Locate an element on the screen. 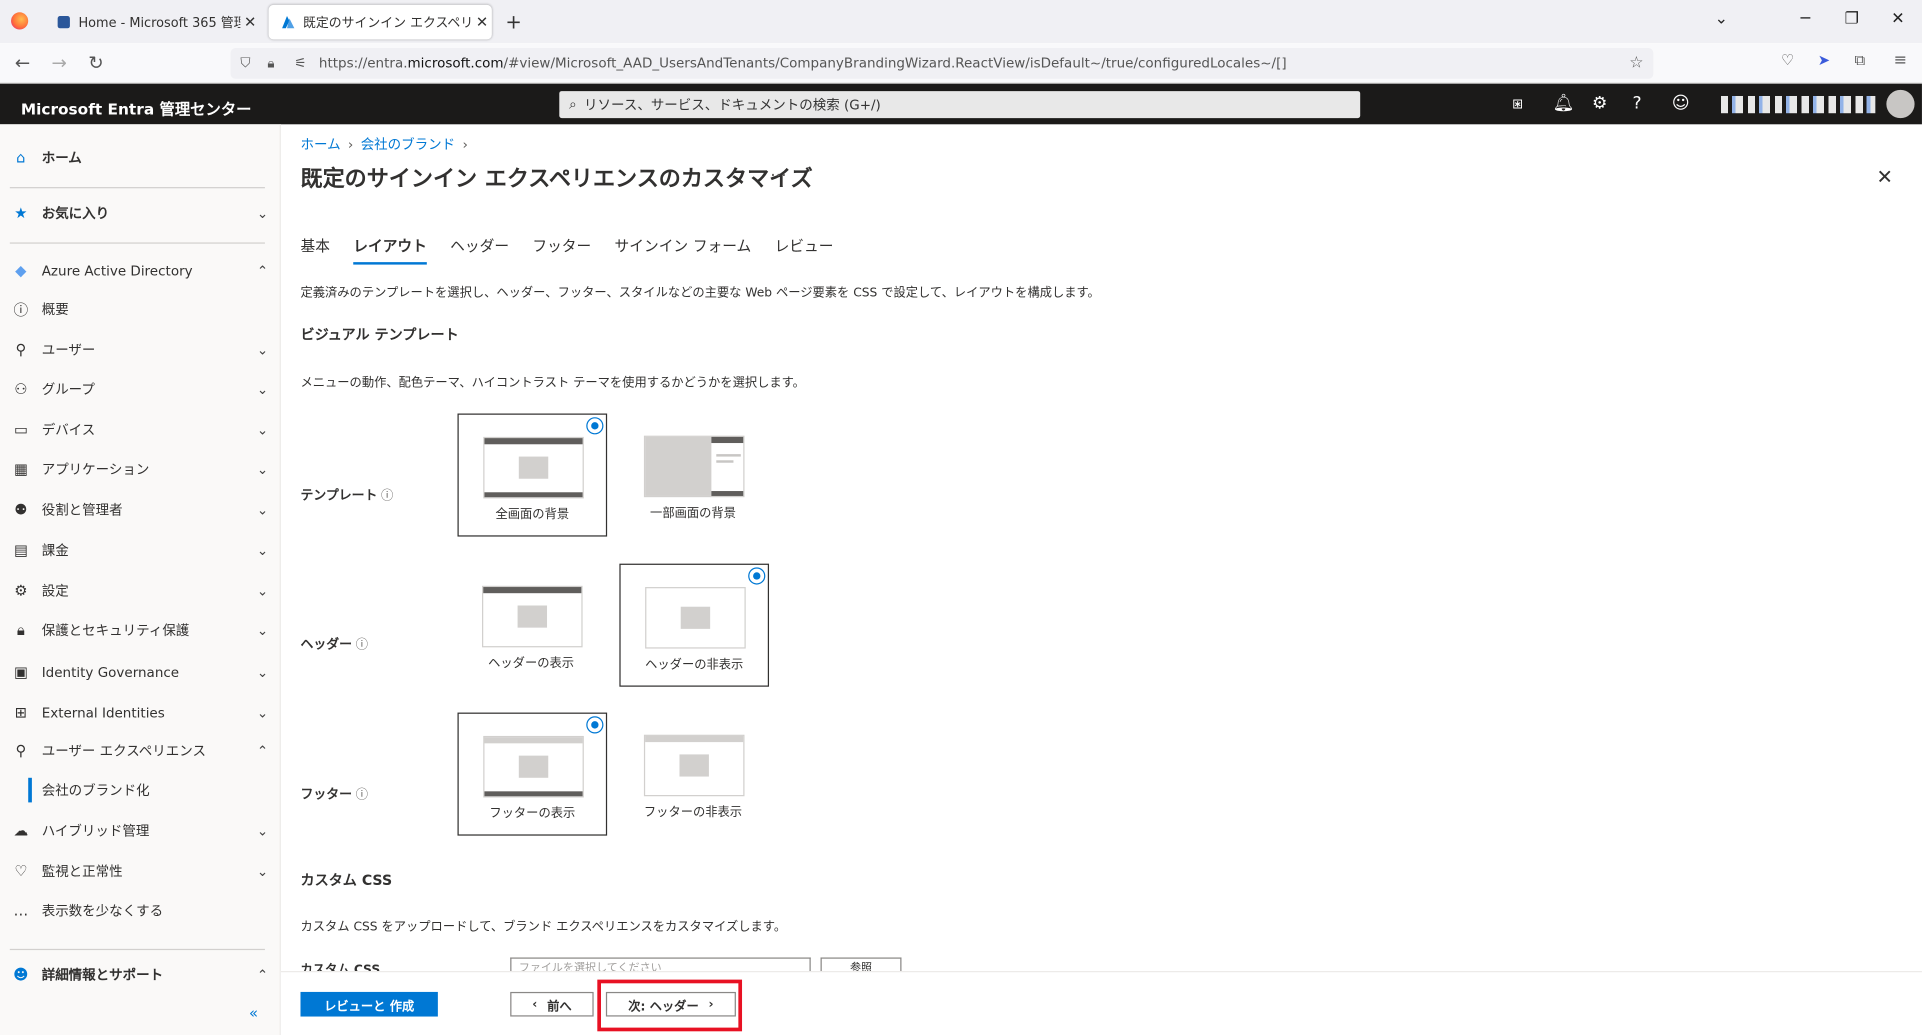 Image resolution: width=1922 pixels, height=1035 pixels. previous-button: ‹ 前へ is located at coordinates (552, 1004).